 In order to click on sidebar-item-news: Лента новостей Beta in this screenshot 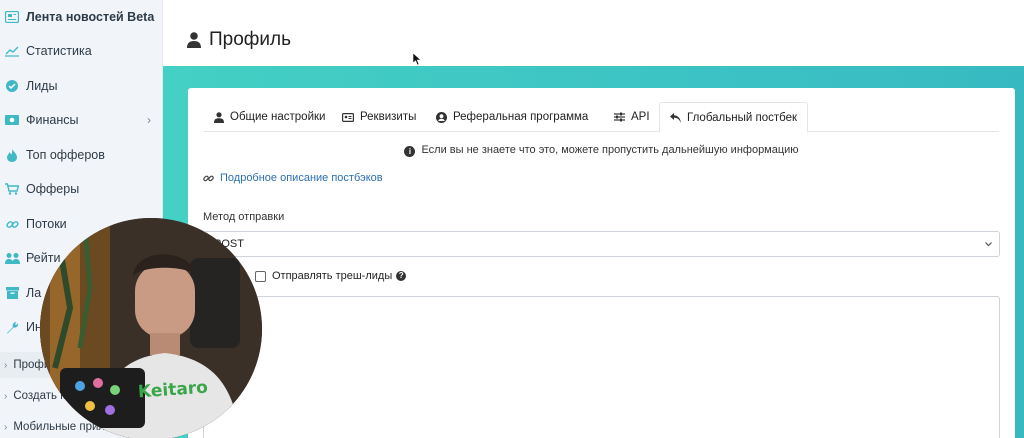, I will do `click(81, 17)`.